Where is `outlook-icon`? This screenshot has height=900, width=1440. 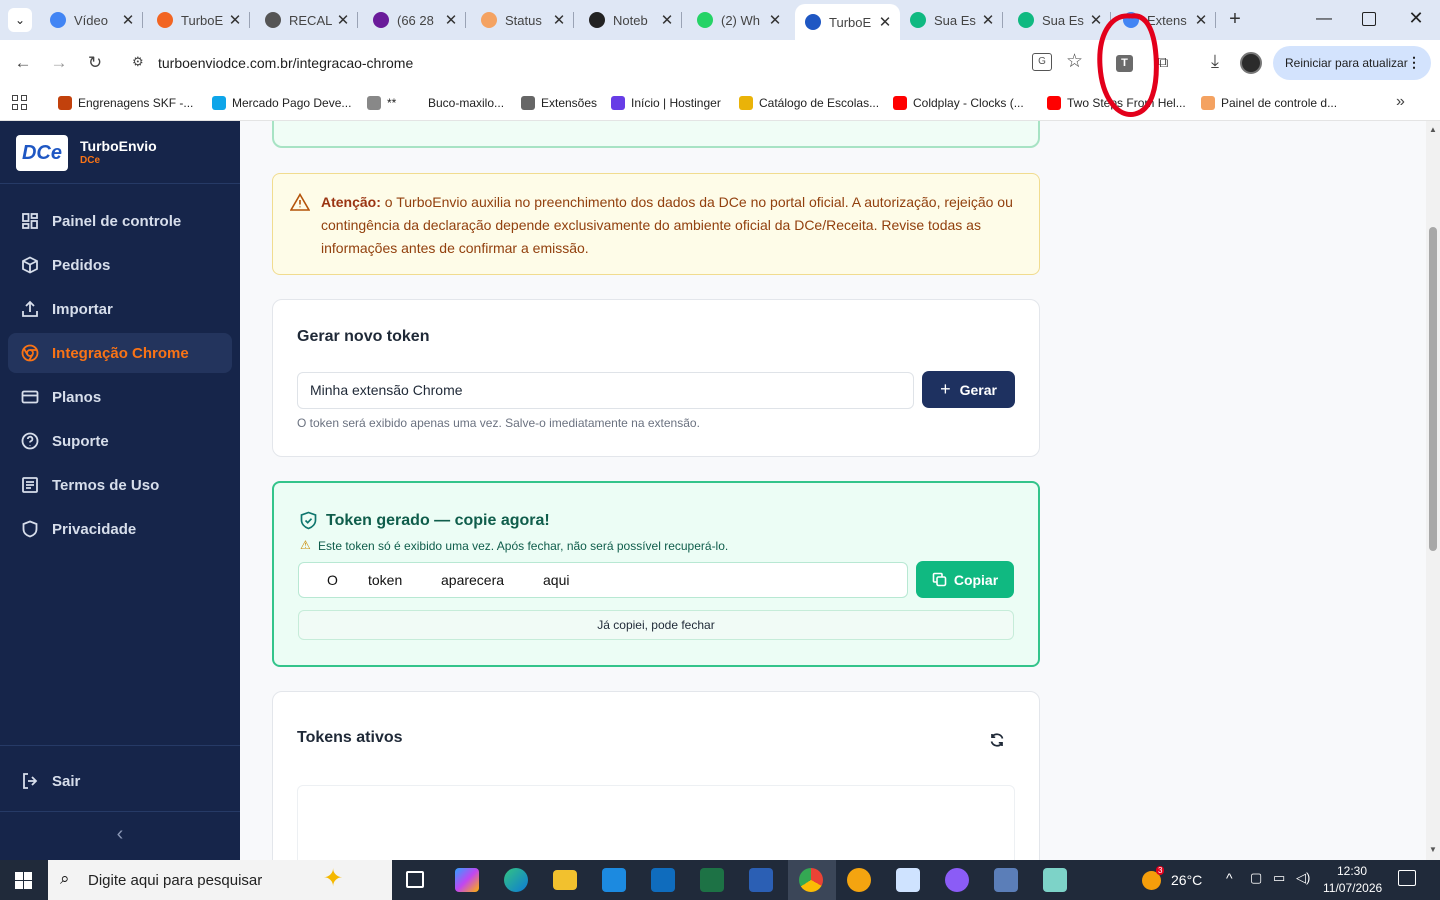 outlook-icon is located at coordinates (663, 880).